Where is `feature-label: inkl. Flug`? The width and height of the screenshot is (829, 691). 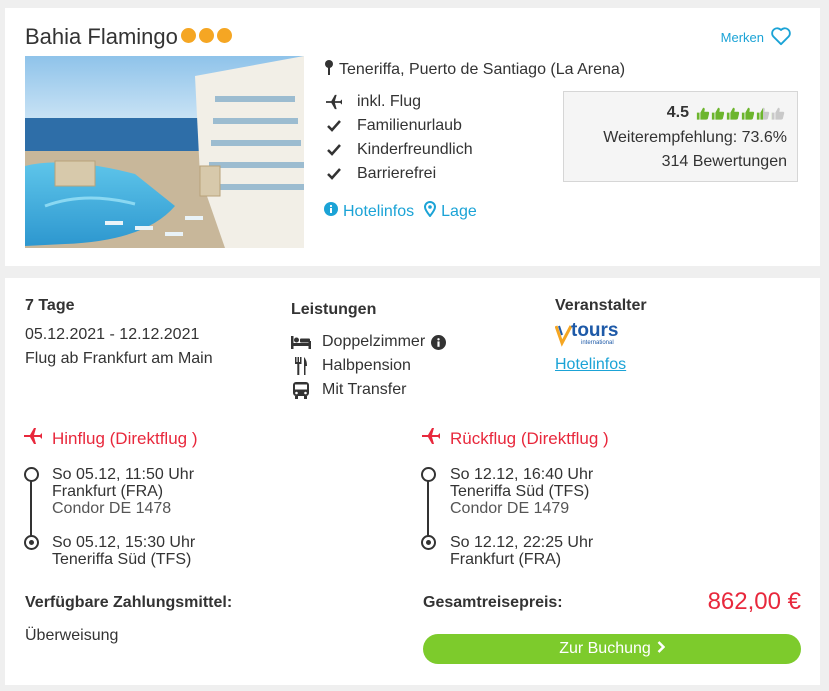
feature-label: inkl. Flug is located at coordinates (389, 101).